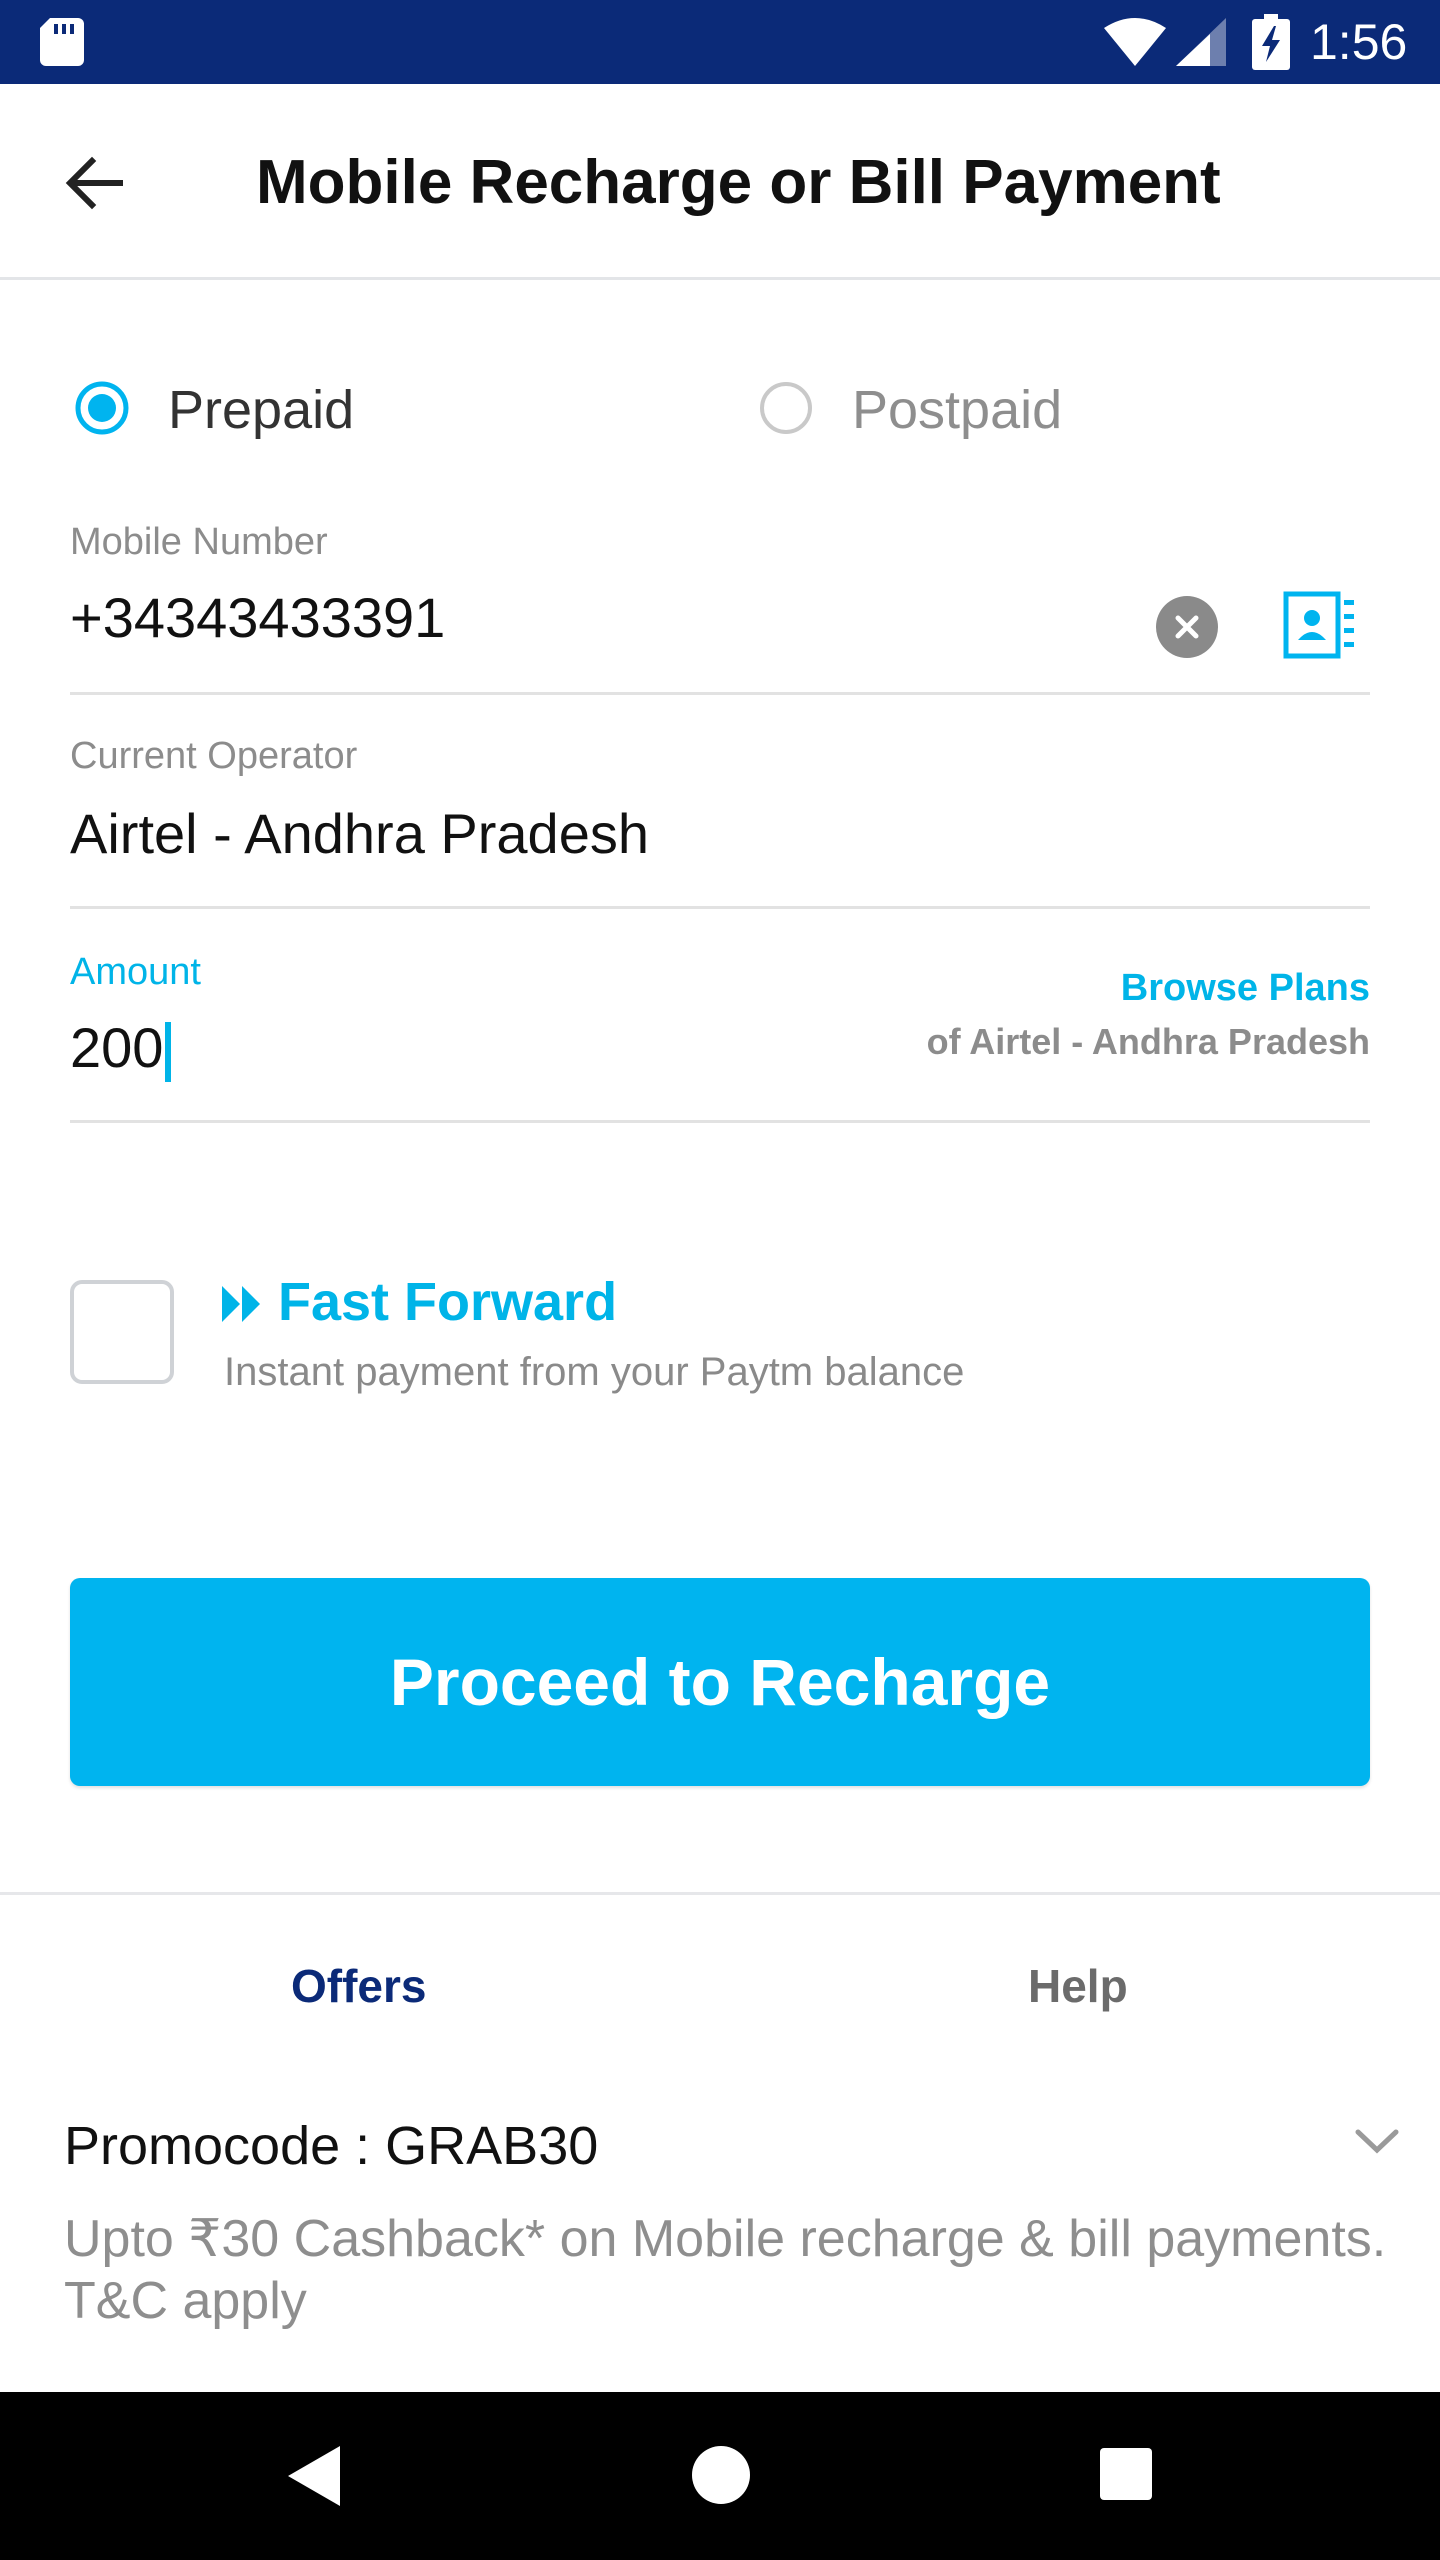  I want to click on battery-charging-icon, so click(1271, 42).